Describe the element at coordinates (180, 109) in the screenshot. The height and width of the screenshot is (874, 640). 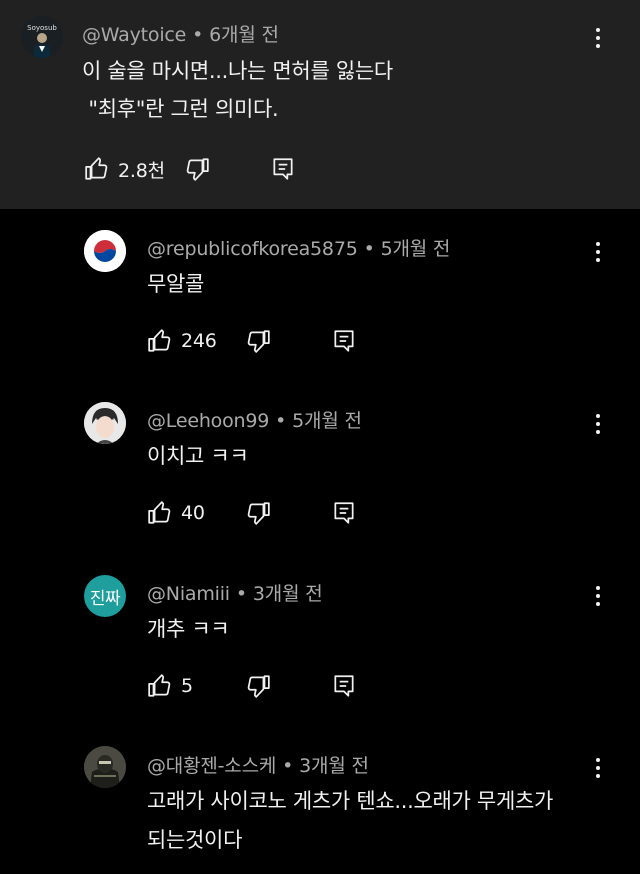
I see `comment-text-line: "최후"란 그런 의미다.` at that location.